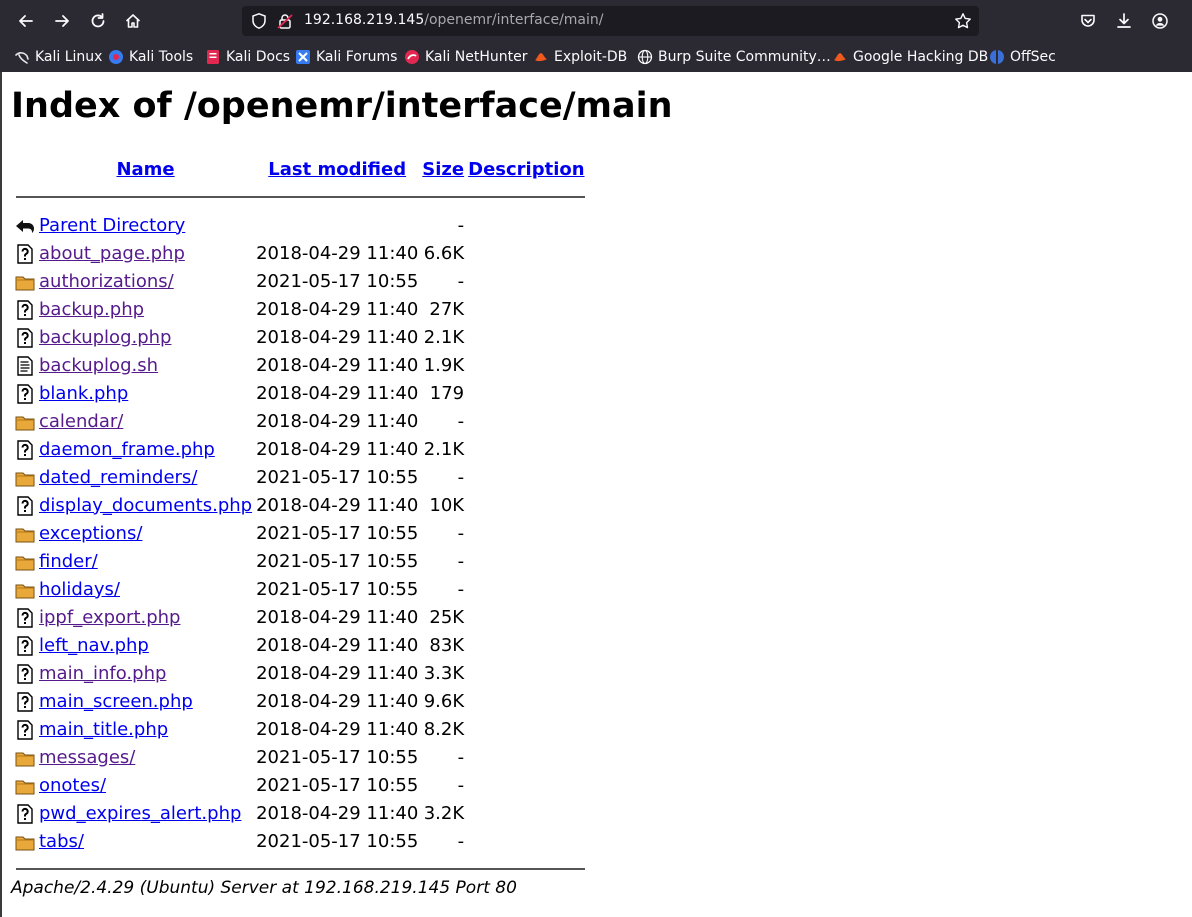 This screenshot has height=917, width=1192. What do you see at coordinates (118, 477) in the screenshot?
I see `file-link: dated_reminders/` at bounding box center [118, 477].